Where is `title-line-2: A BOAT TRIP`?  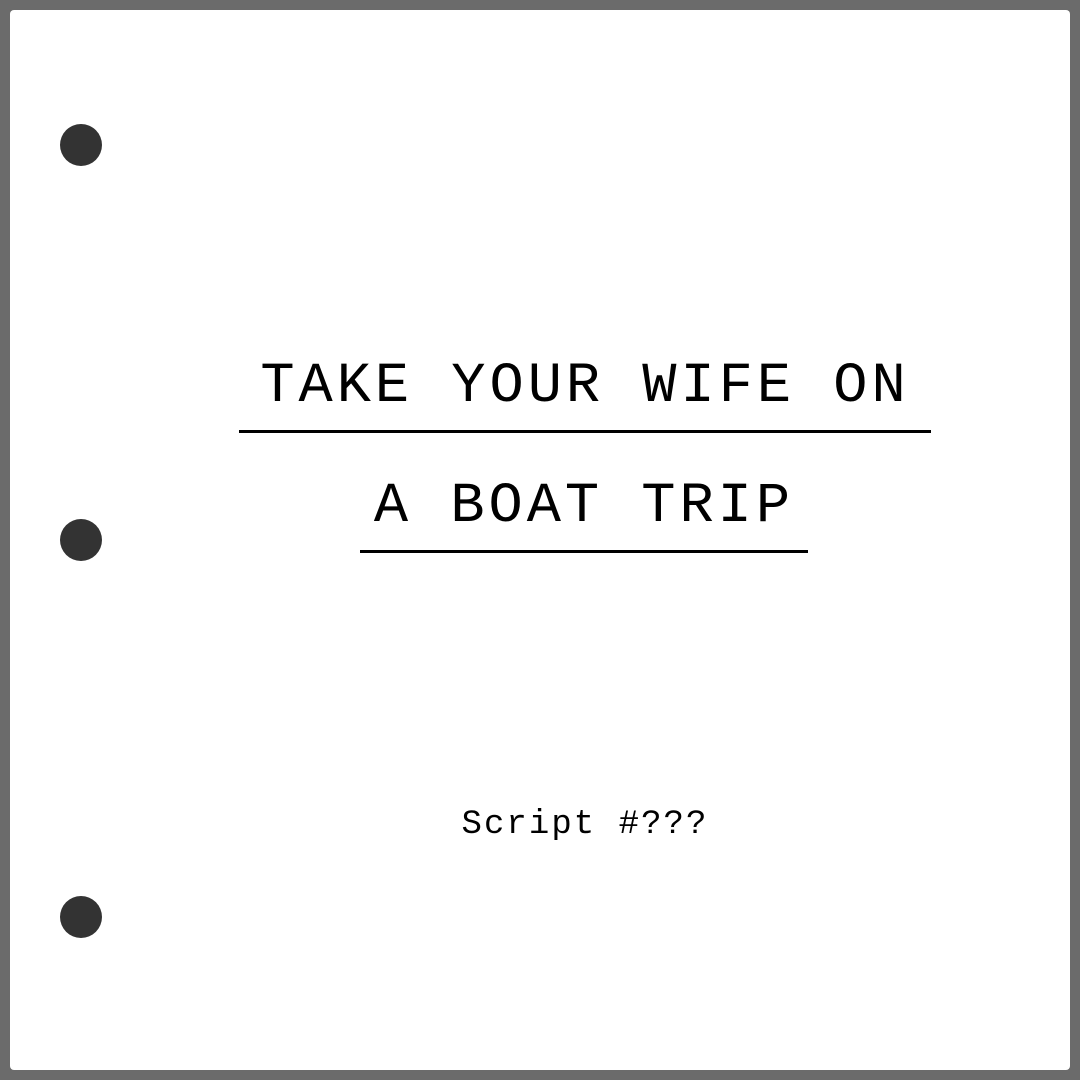
title-line-2: A BOAT TRIP is located at coordinates (584, 516).